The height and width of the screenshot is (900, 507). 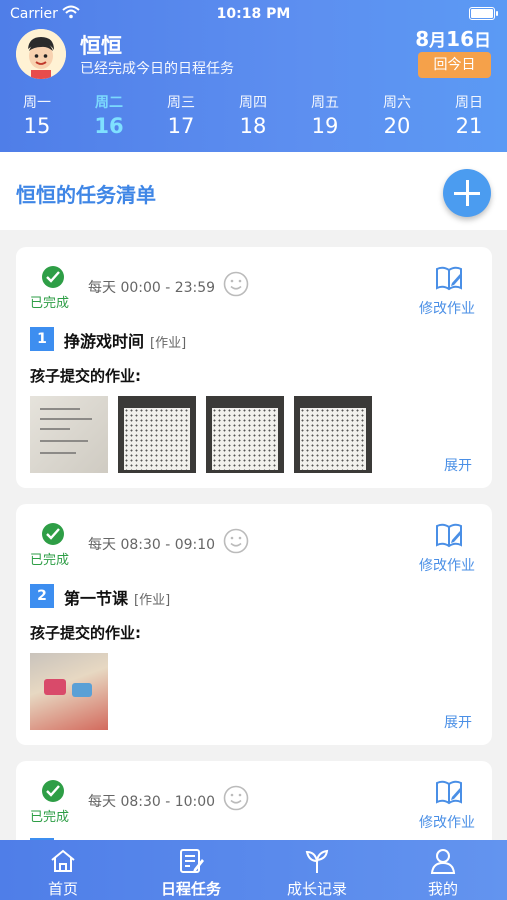 I want to click on status-bar: Carrier 10:18 PM, so click(x=253, y=14).